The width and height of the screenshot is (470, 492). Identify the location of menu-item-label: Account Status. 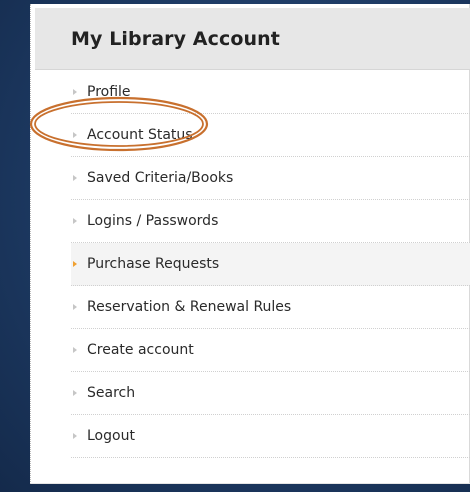
(140, 135).